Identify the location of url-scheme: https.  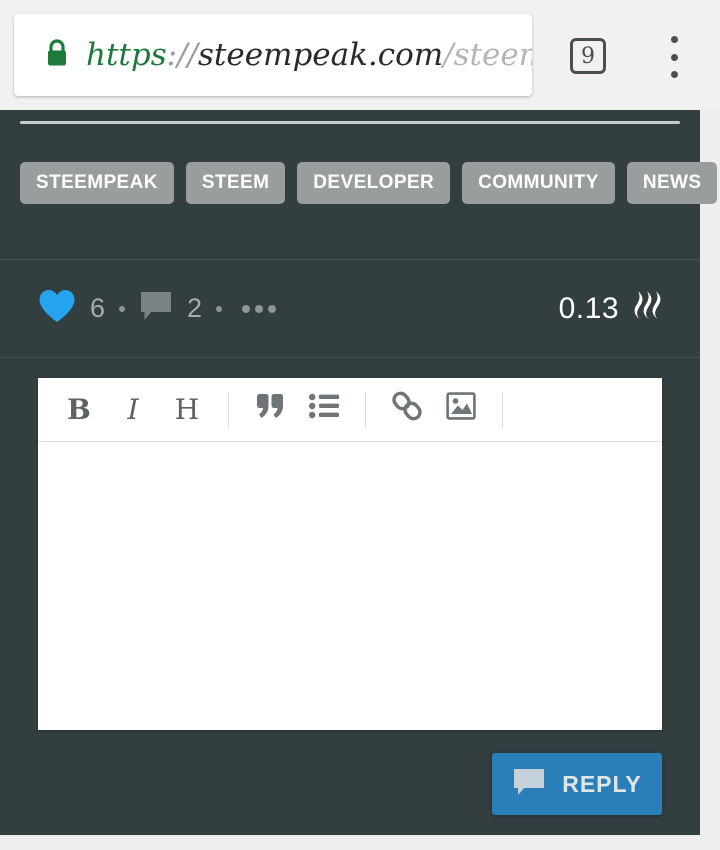
(126, 55).